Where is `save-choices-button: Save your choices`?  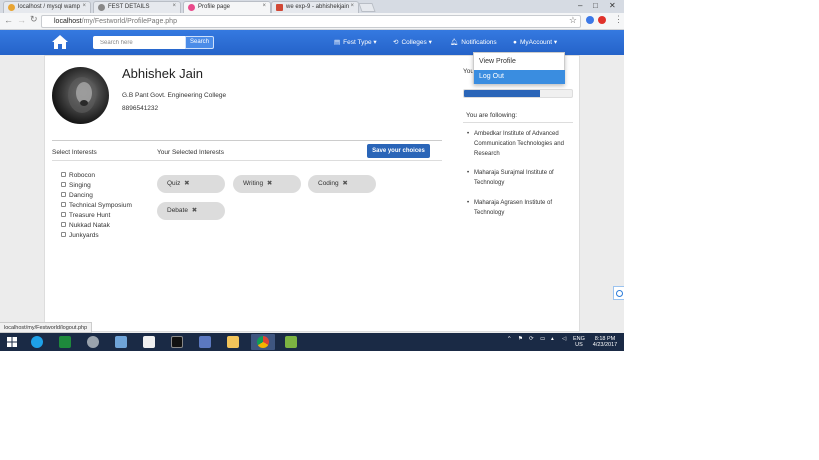
save-choices-button: Save your choices is located at coordinates (398, 151).